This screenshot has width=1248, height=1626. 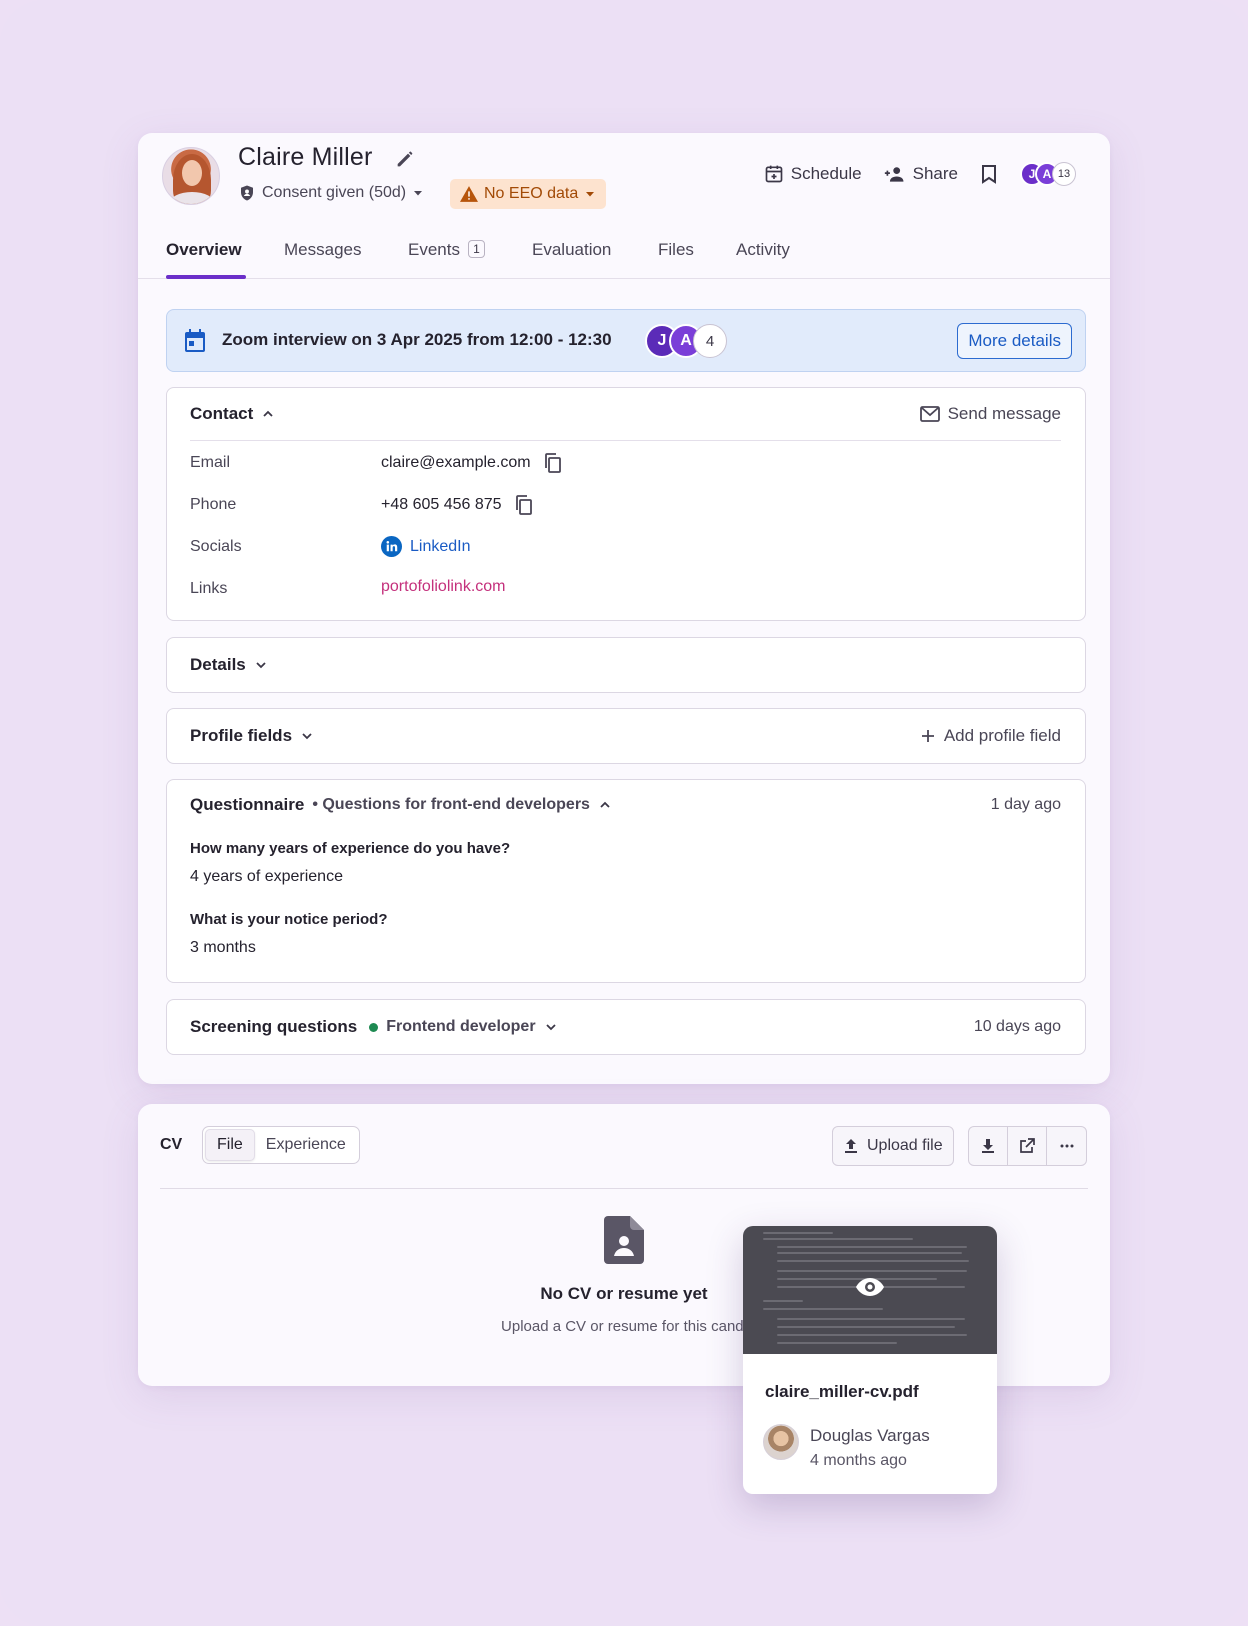 I want to click on attendees-count: 4, so click(x=710, y=341).